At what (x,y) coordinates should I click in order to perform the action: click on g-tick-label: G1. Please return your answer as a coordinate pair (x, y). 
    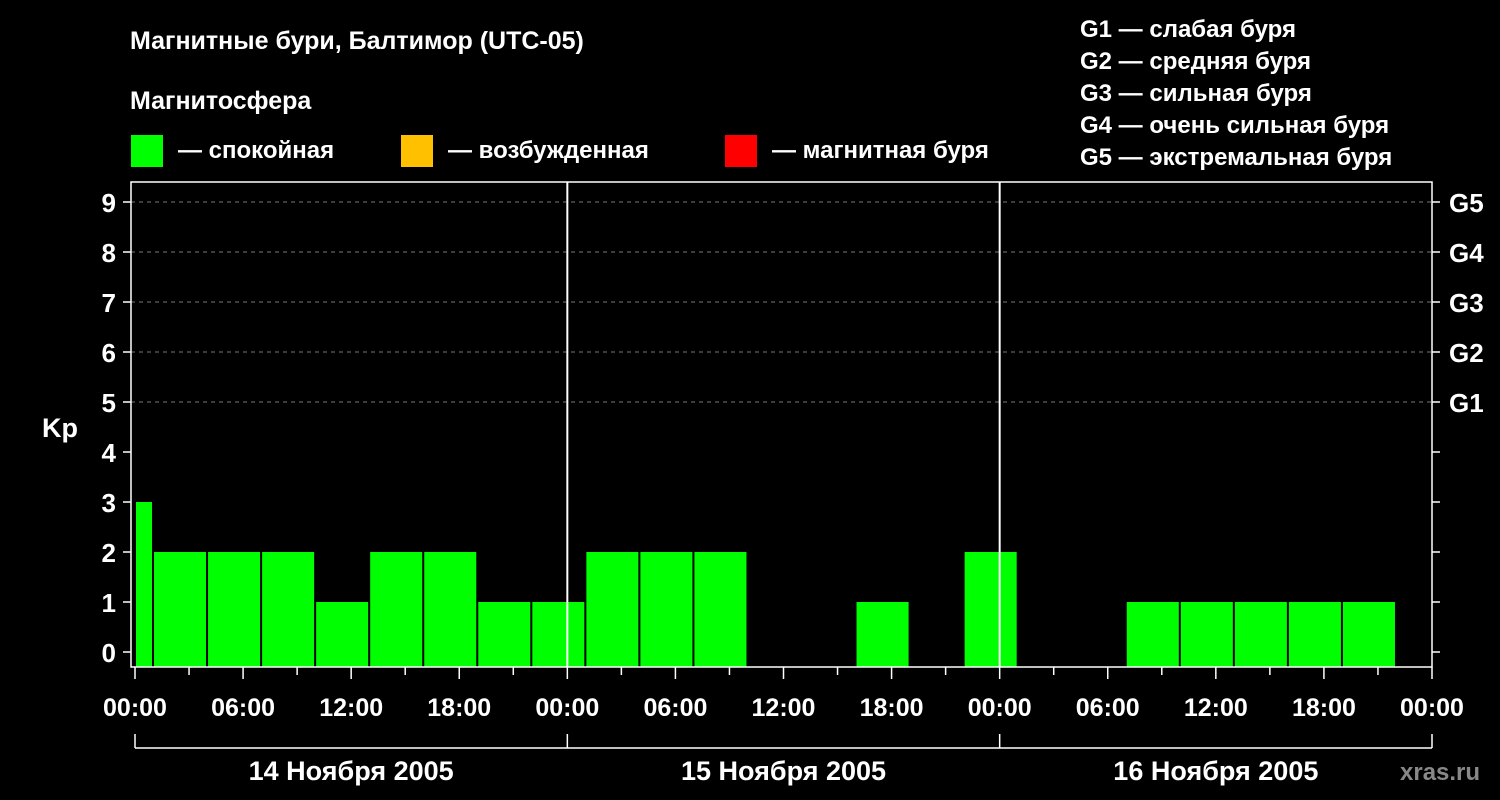
    Looking at the image, I should click on (1466, 403).